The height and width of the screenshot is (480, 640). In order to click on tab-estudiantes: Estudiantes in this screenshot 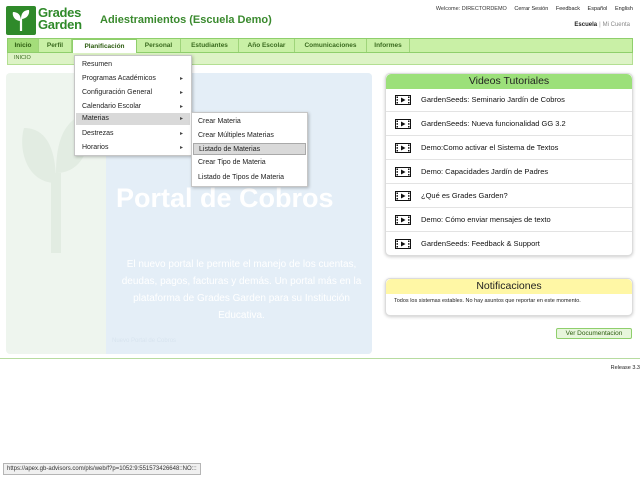, I will do `click(210, 45)`.